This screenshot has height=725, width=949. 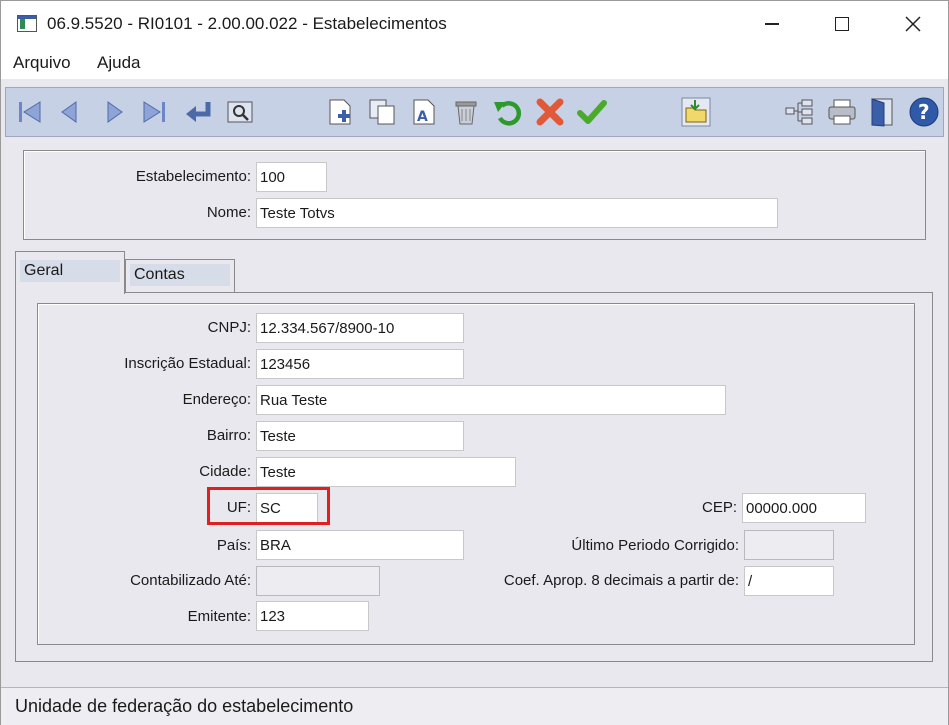 What do you see at coordinates (291, 177) in the screenshot?
I see `estabelecimento-field: 100` at bounding box center [291, 177].